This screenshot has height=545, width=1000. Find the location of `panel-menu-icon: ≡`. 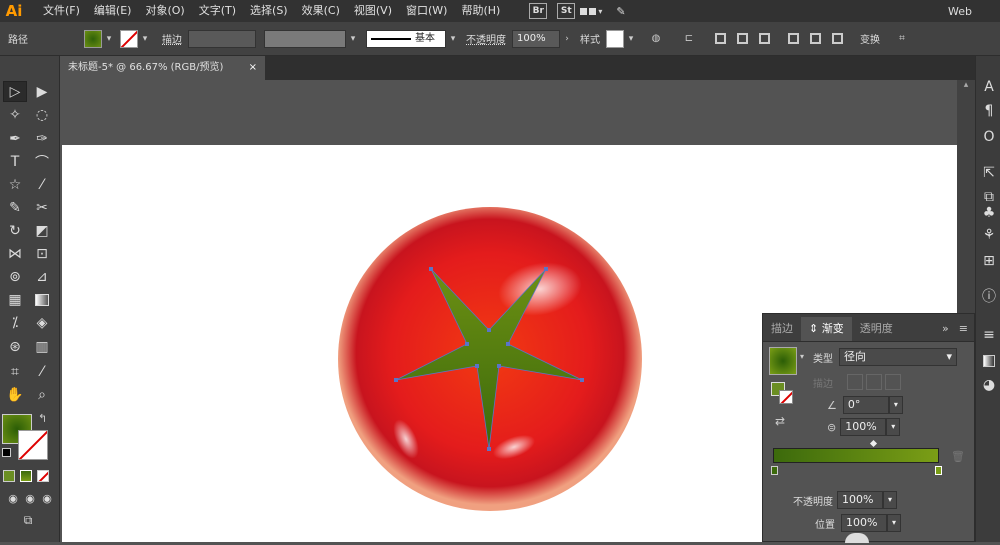

panel-menu-icon: ≡ is located at coordinates (989, 335).